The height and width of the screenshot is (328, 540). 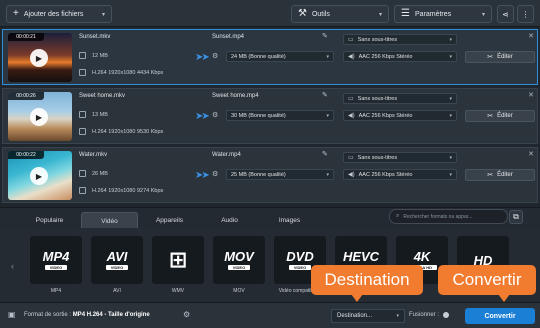 I want to click on more-button: ⋮, so click(x=525, y=14).